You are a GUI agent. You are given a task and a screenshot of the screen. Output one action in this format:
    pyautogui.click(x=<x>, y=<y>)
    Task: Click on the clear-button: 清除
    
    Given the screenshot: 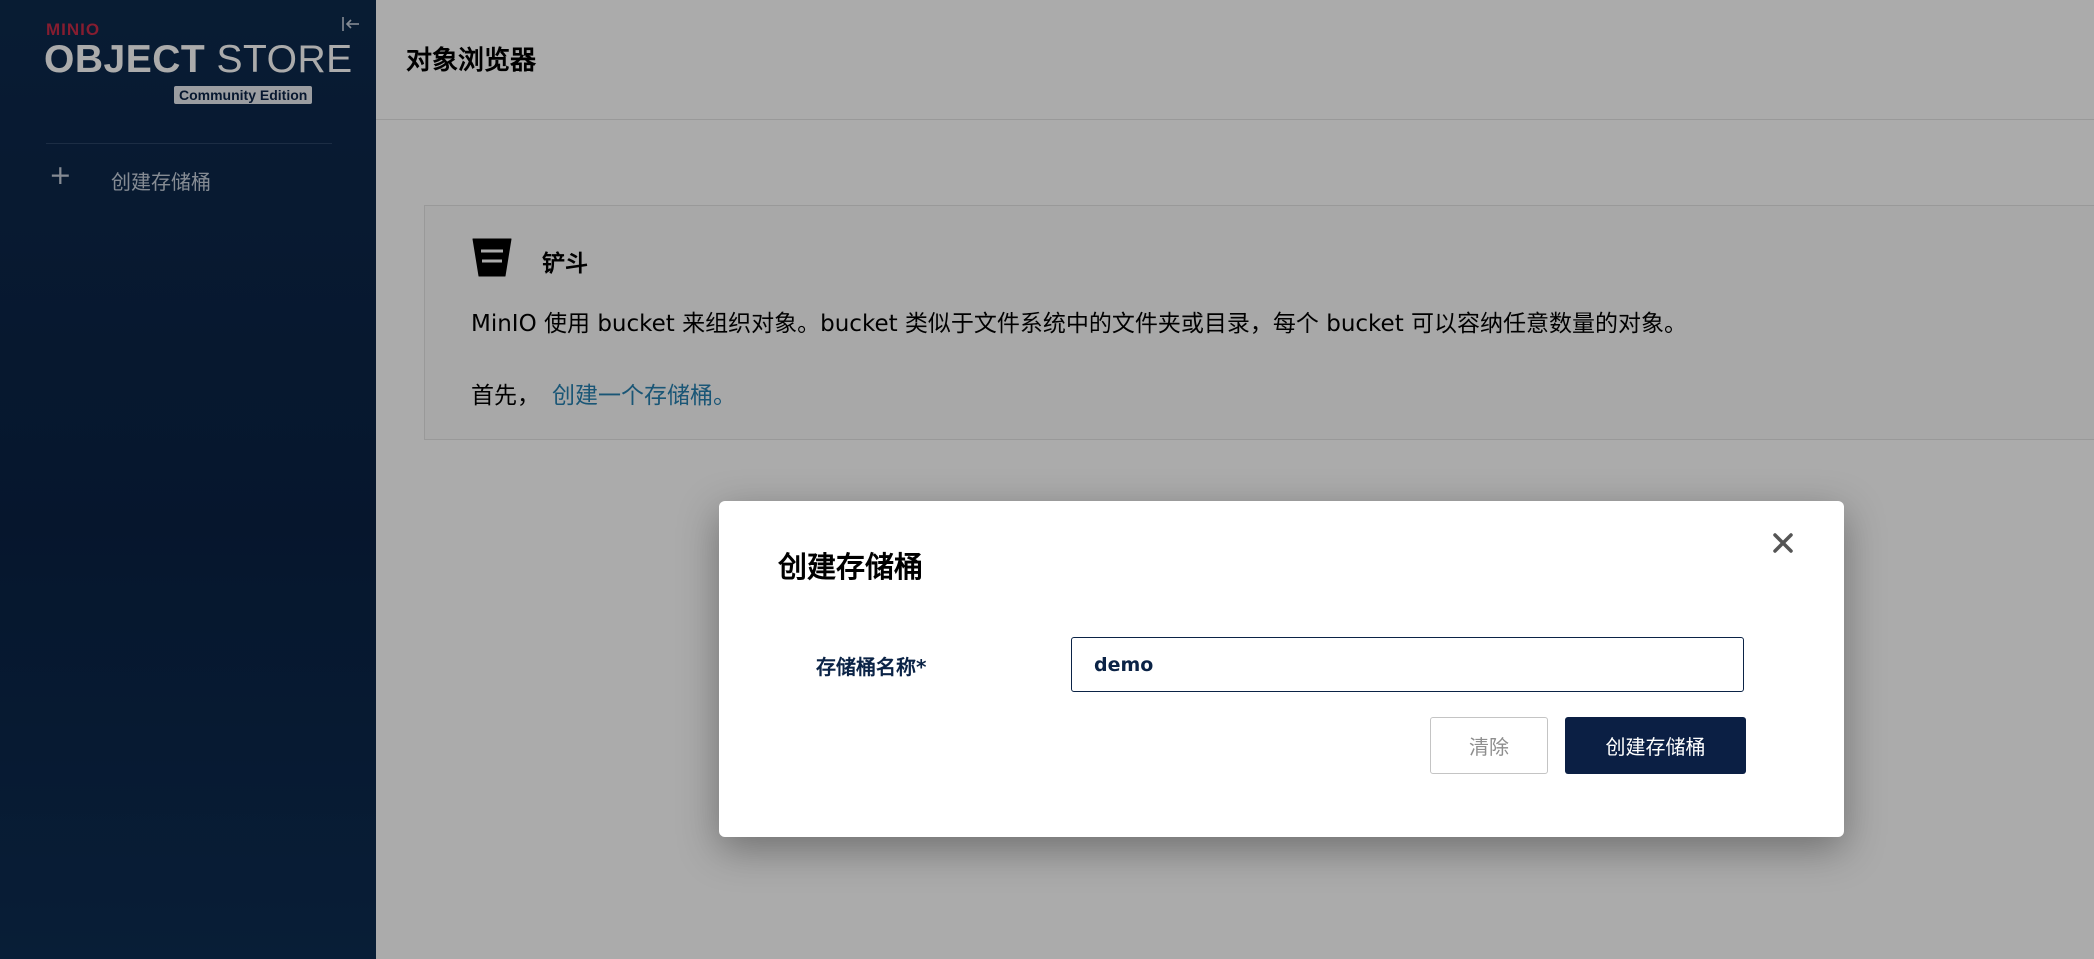 What is the action you would take?
    pyautogui.click(x=1489, y=745)
    